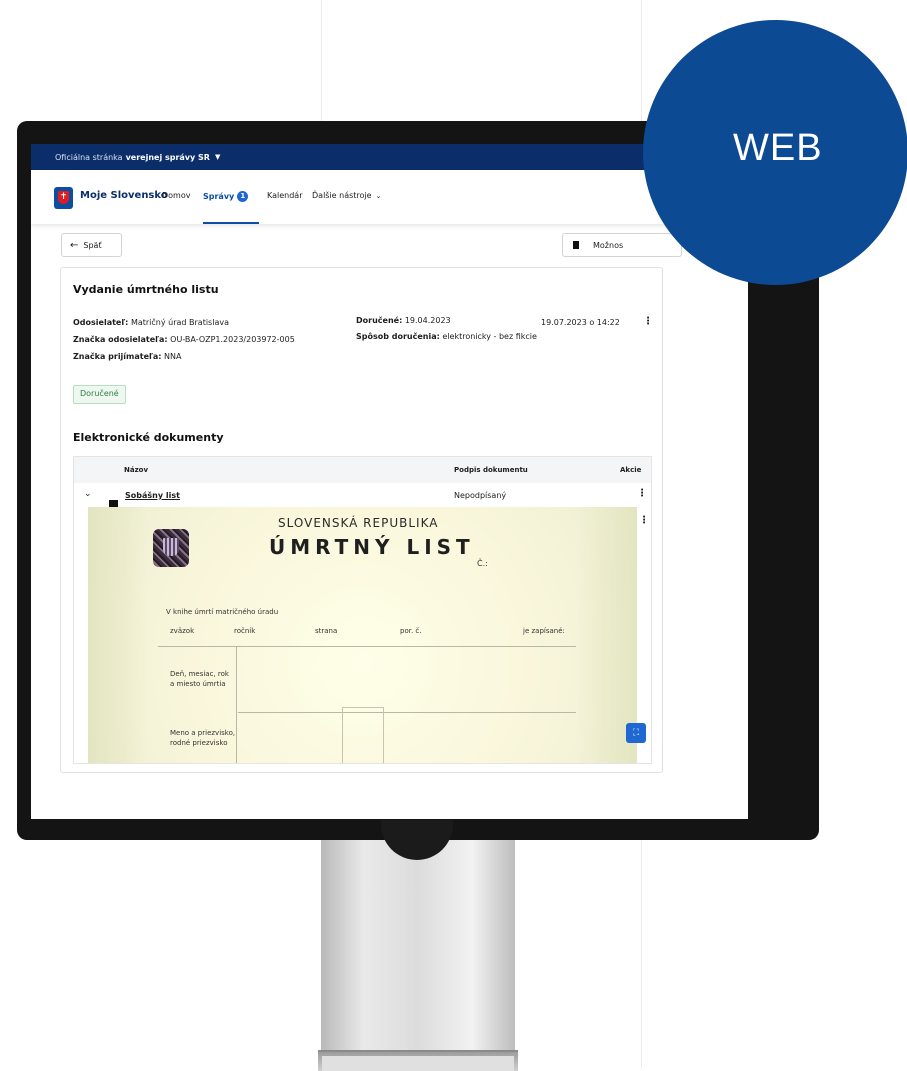 The width and height of the screenshot is (907, 1071). I want to click on options-button: Možnos, so click(622, 245).